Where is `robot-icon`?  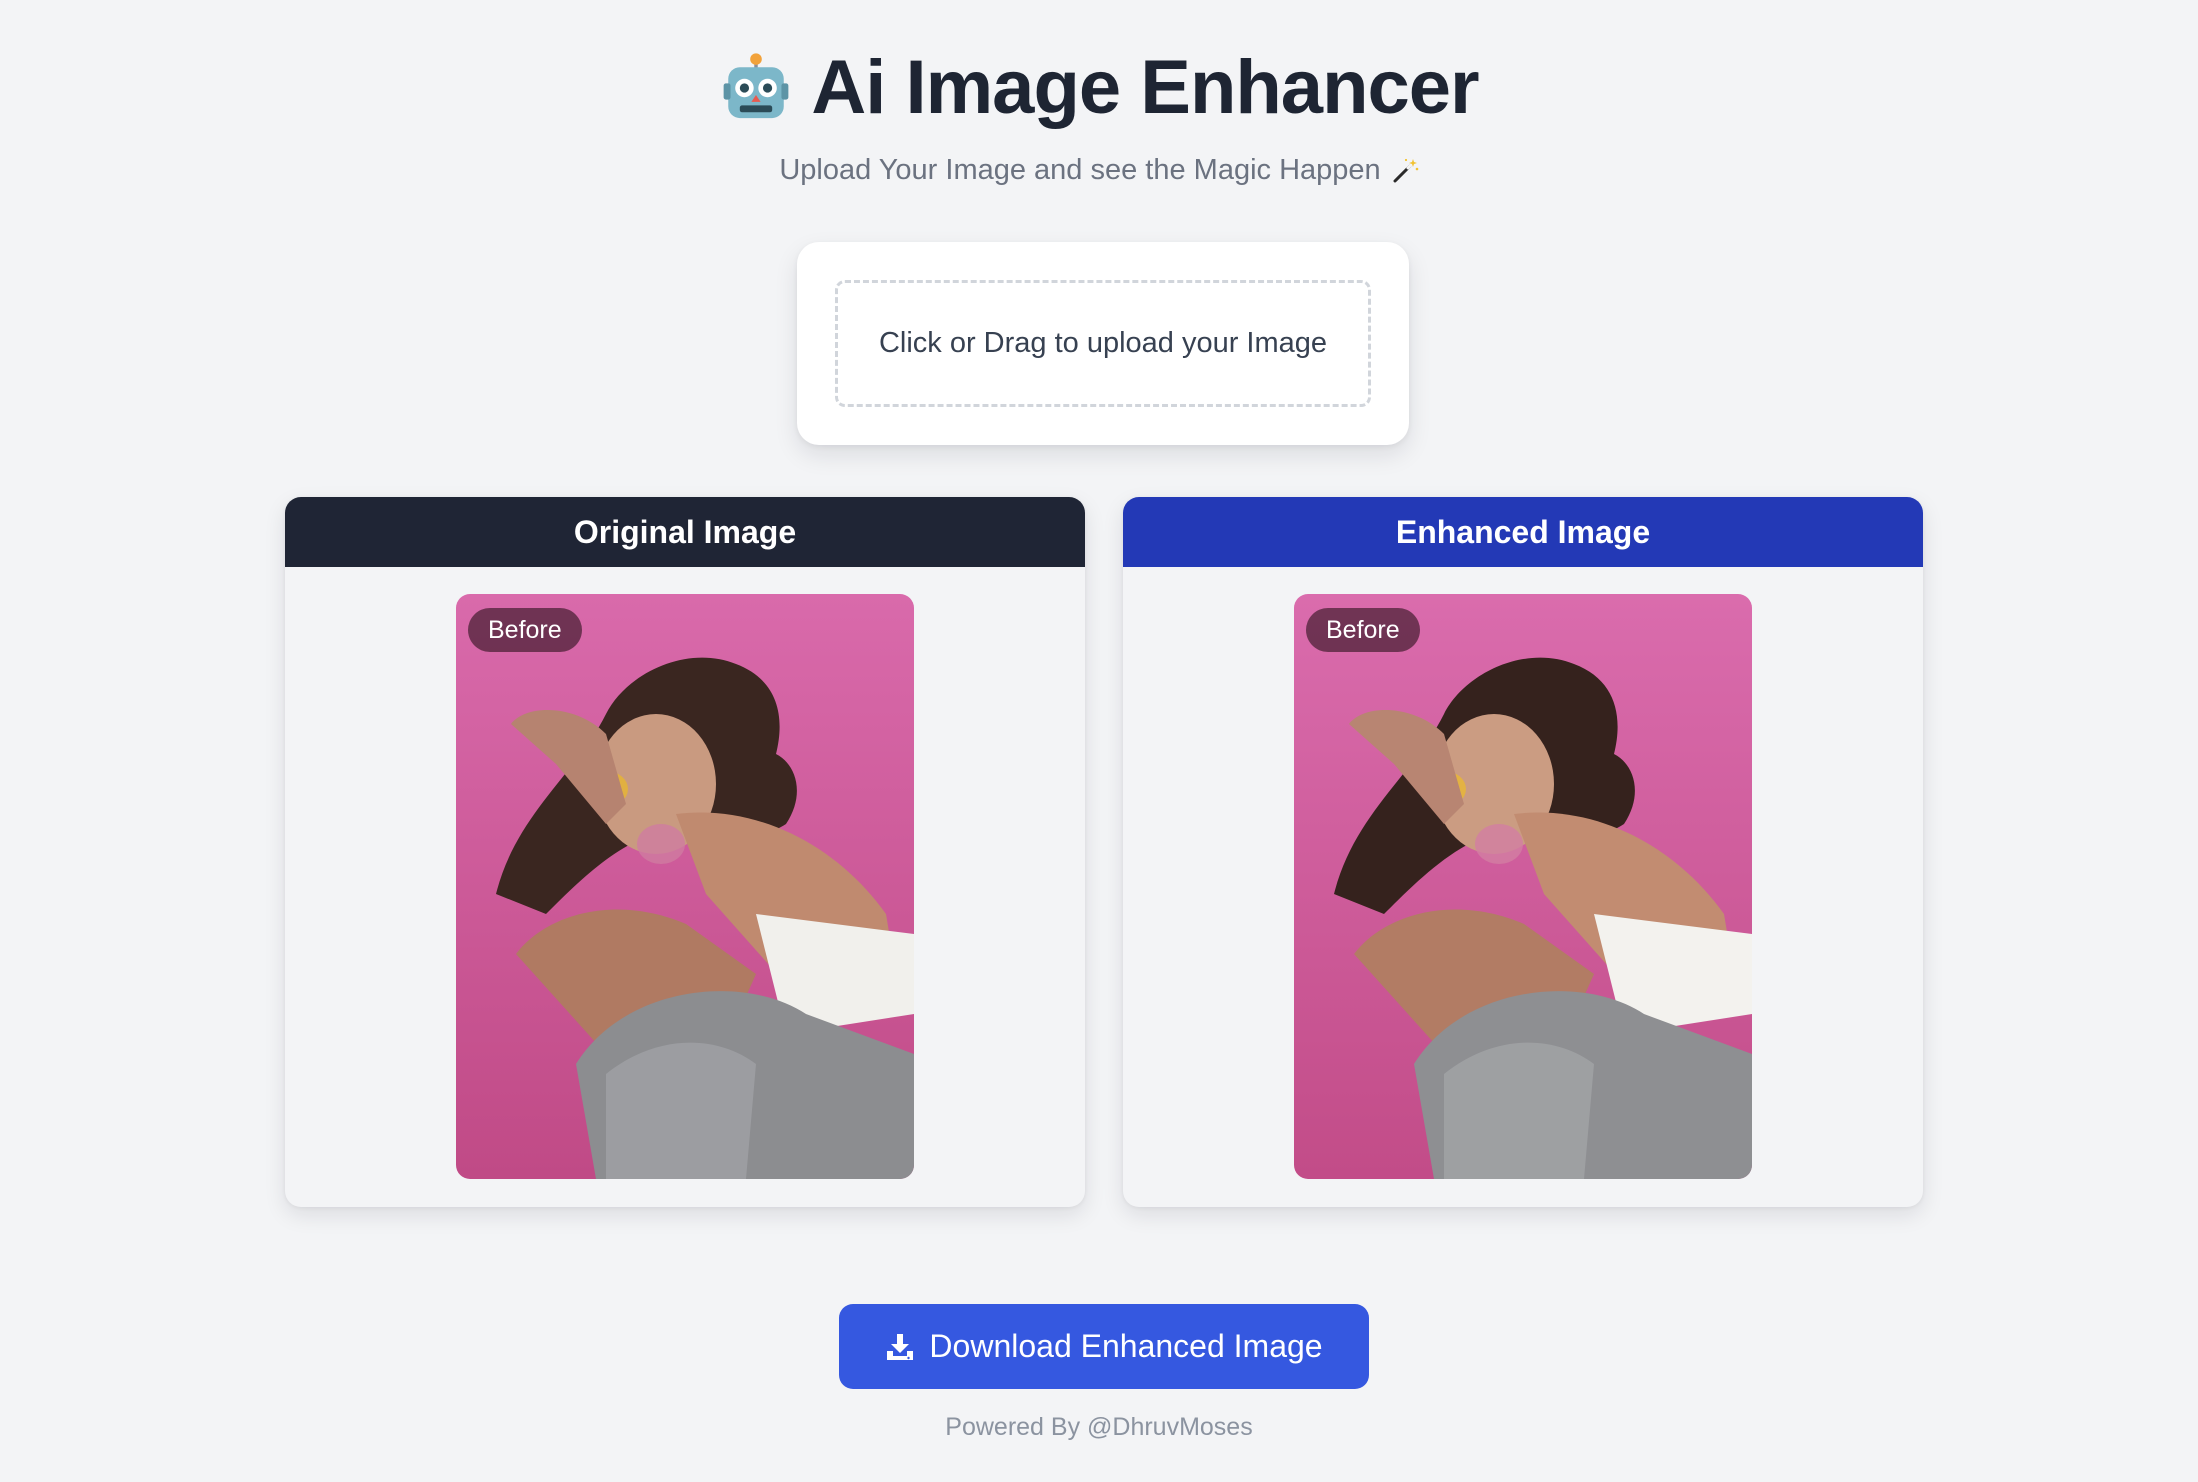
robot-icon is located at coordinates (756, 86).